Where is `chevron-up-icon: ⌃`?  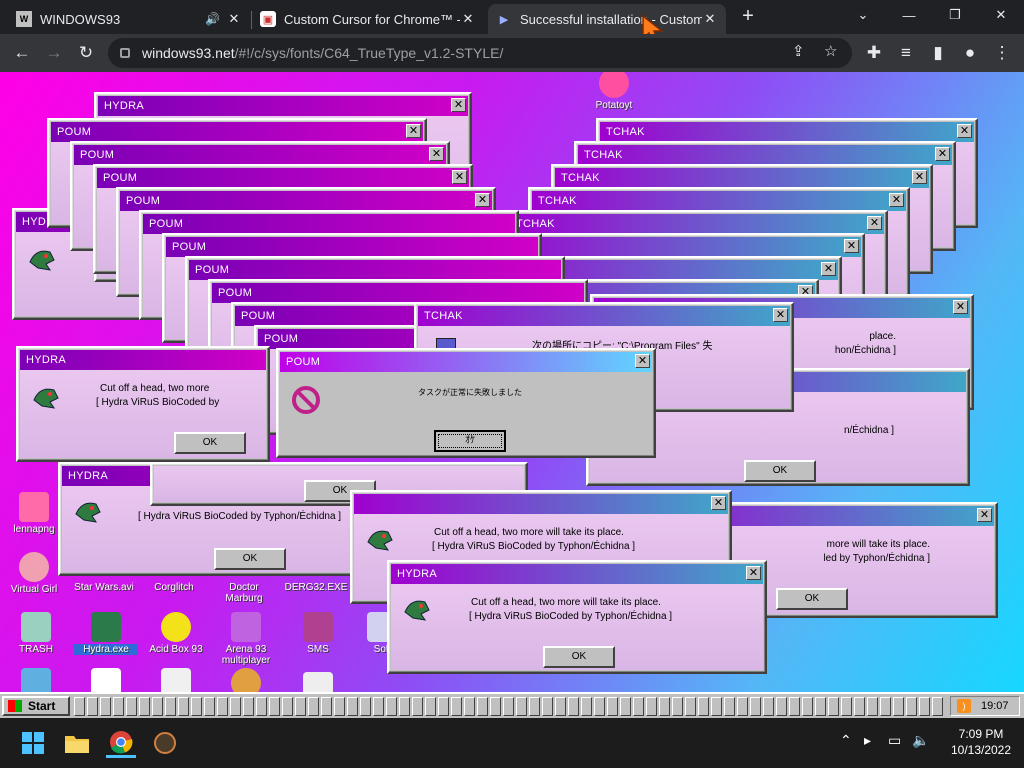
chevron-up-icon: ⌃ is located at coordinates (846, 740).